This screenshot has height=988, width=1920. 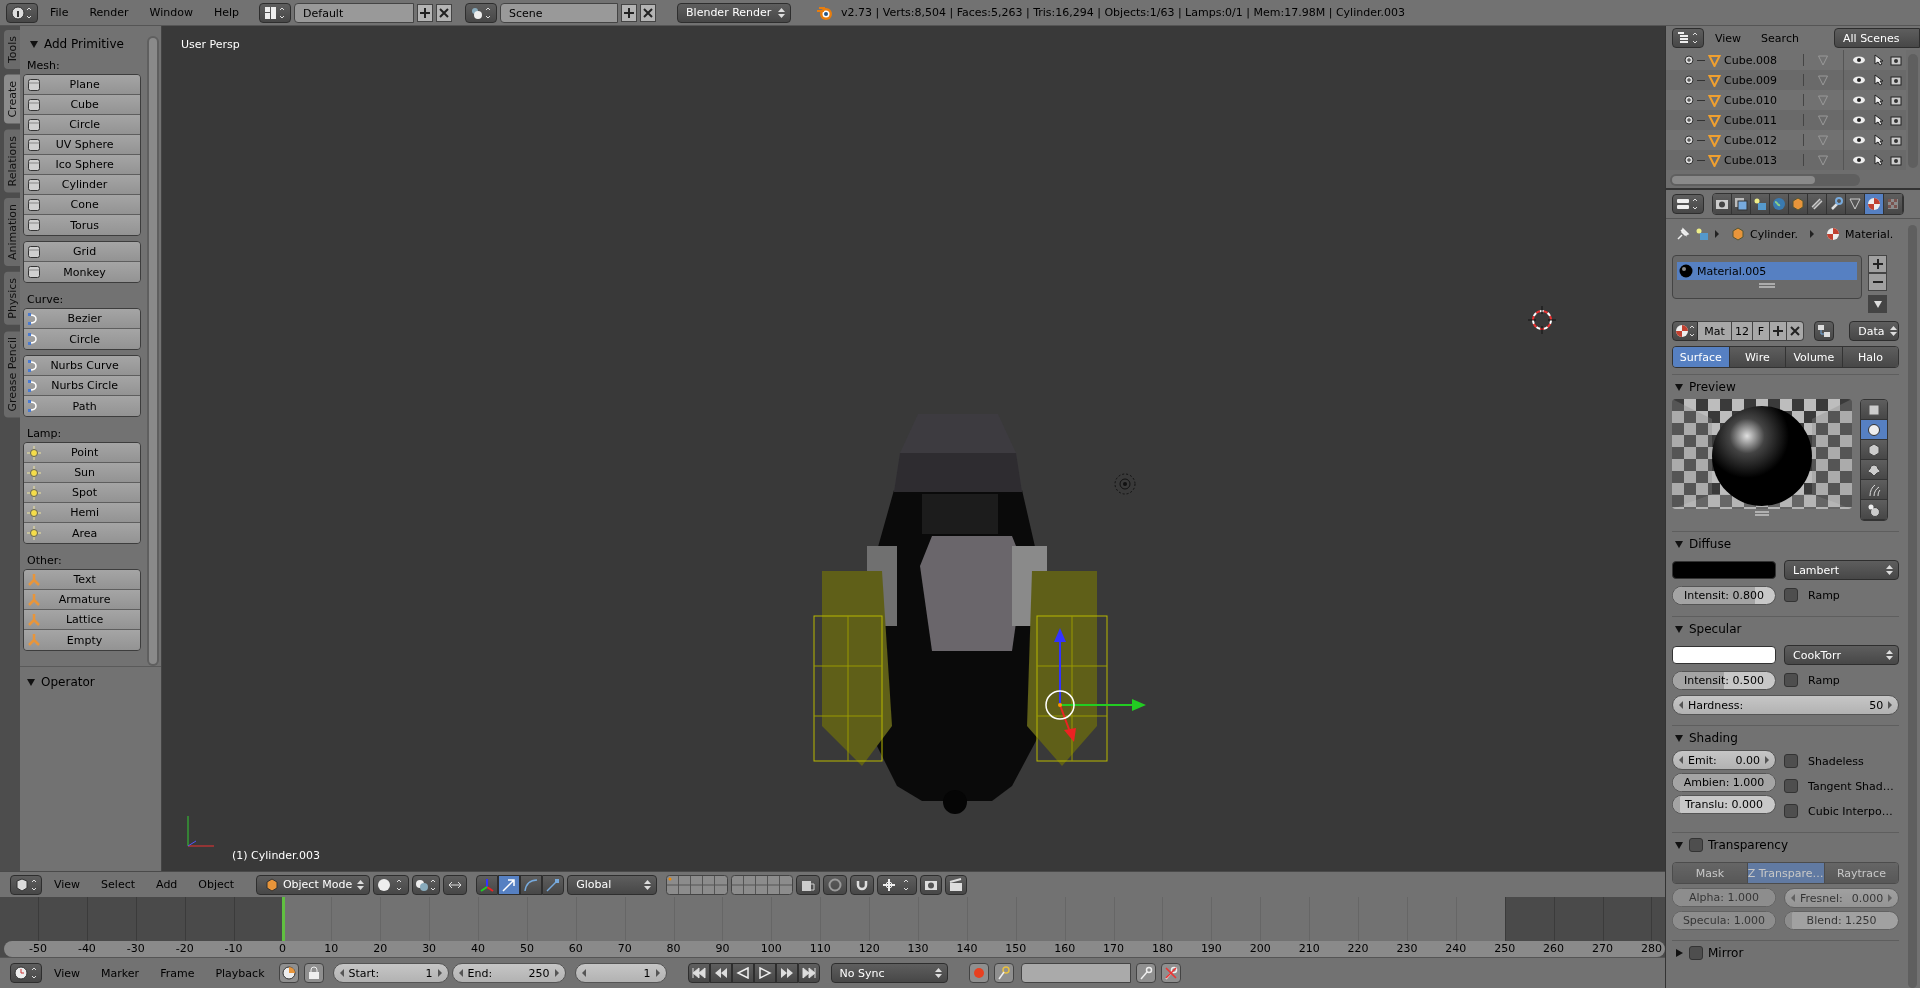 I want to click on object-name: Cube.008, so click(x=1759, y=60).